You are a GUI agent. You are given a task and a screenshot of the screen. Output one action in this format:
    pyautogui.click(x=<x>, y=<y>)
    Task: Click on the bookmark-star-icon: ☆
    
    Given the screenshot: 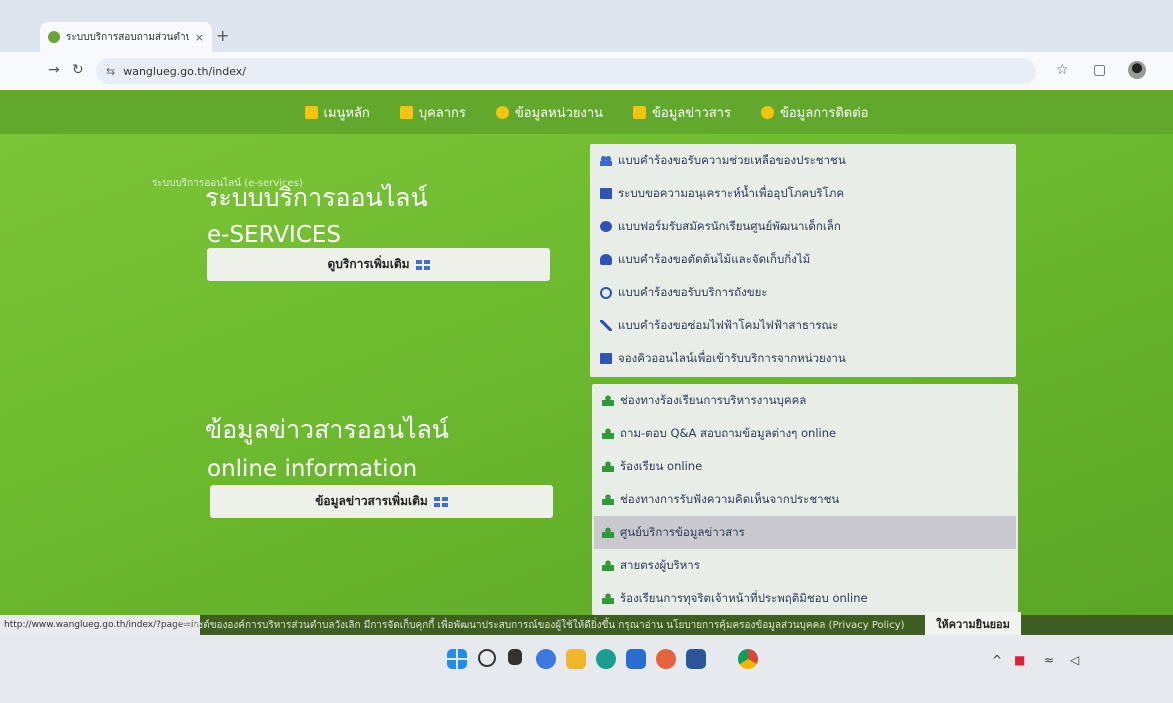 What is the action you would take?
    pyautogui.click(x=1062, y=70)
    